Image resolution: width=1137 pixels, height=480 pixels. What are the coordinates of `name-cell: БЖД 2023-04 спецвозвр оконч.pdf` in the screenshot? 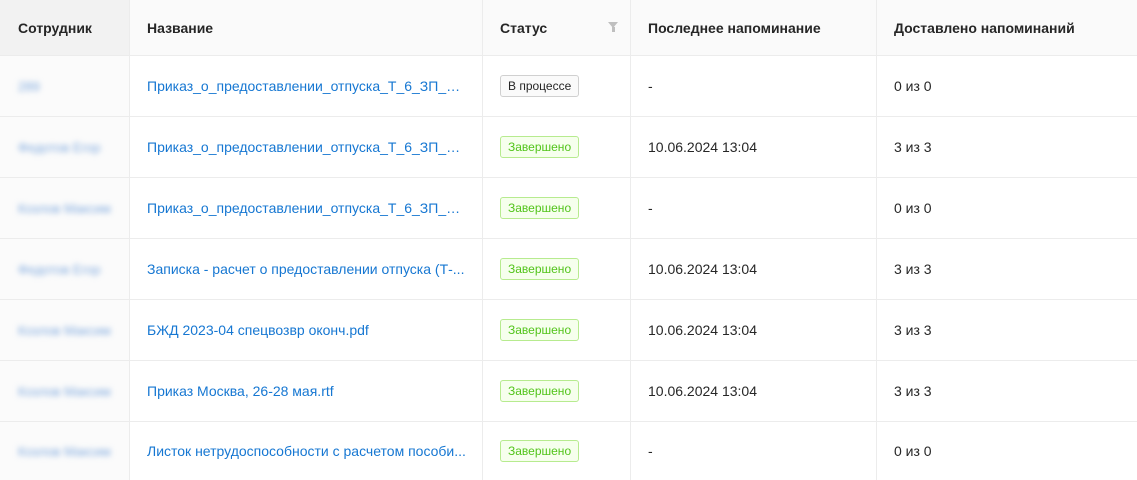 It's located at (306, 330).